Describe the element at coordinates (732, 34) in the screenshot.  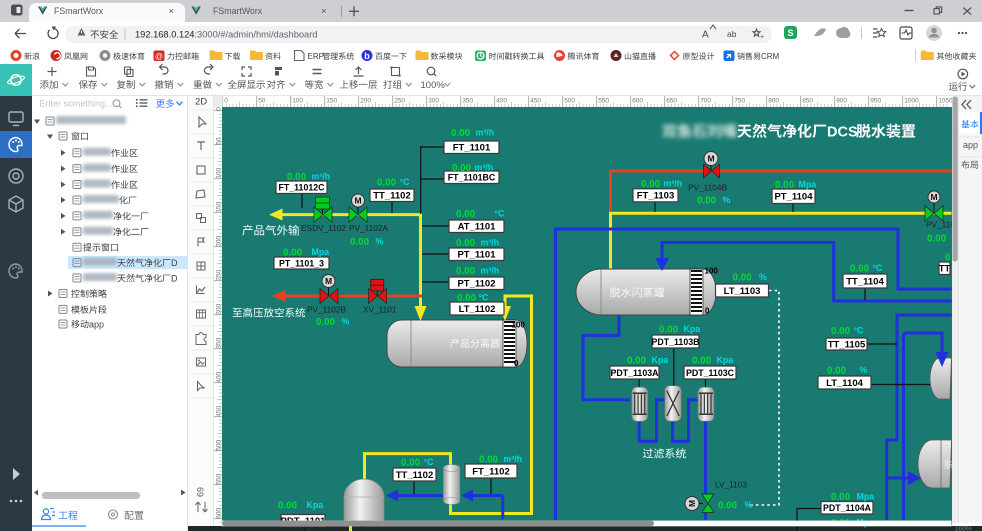
I see `svg-text: ab` at that location.